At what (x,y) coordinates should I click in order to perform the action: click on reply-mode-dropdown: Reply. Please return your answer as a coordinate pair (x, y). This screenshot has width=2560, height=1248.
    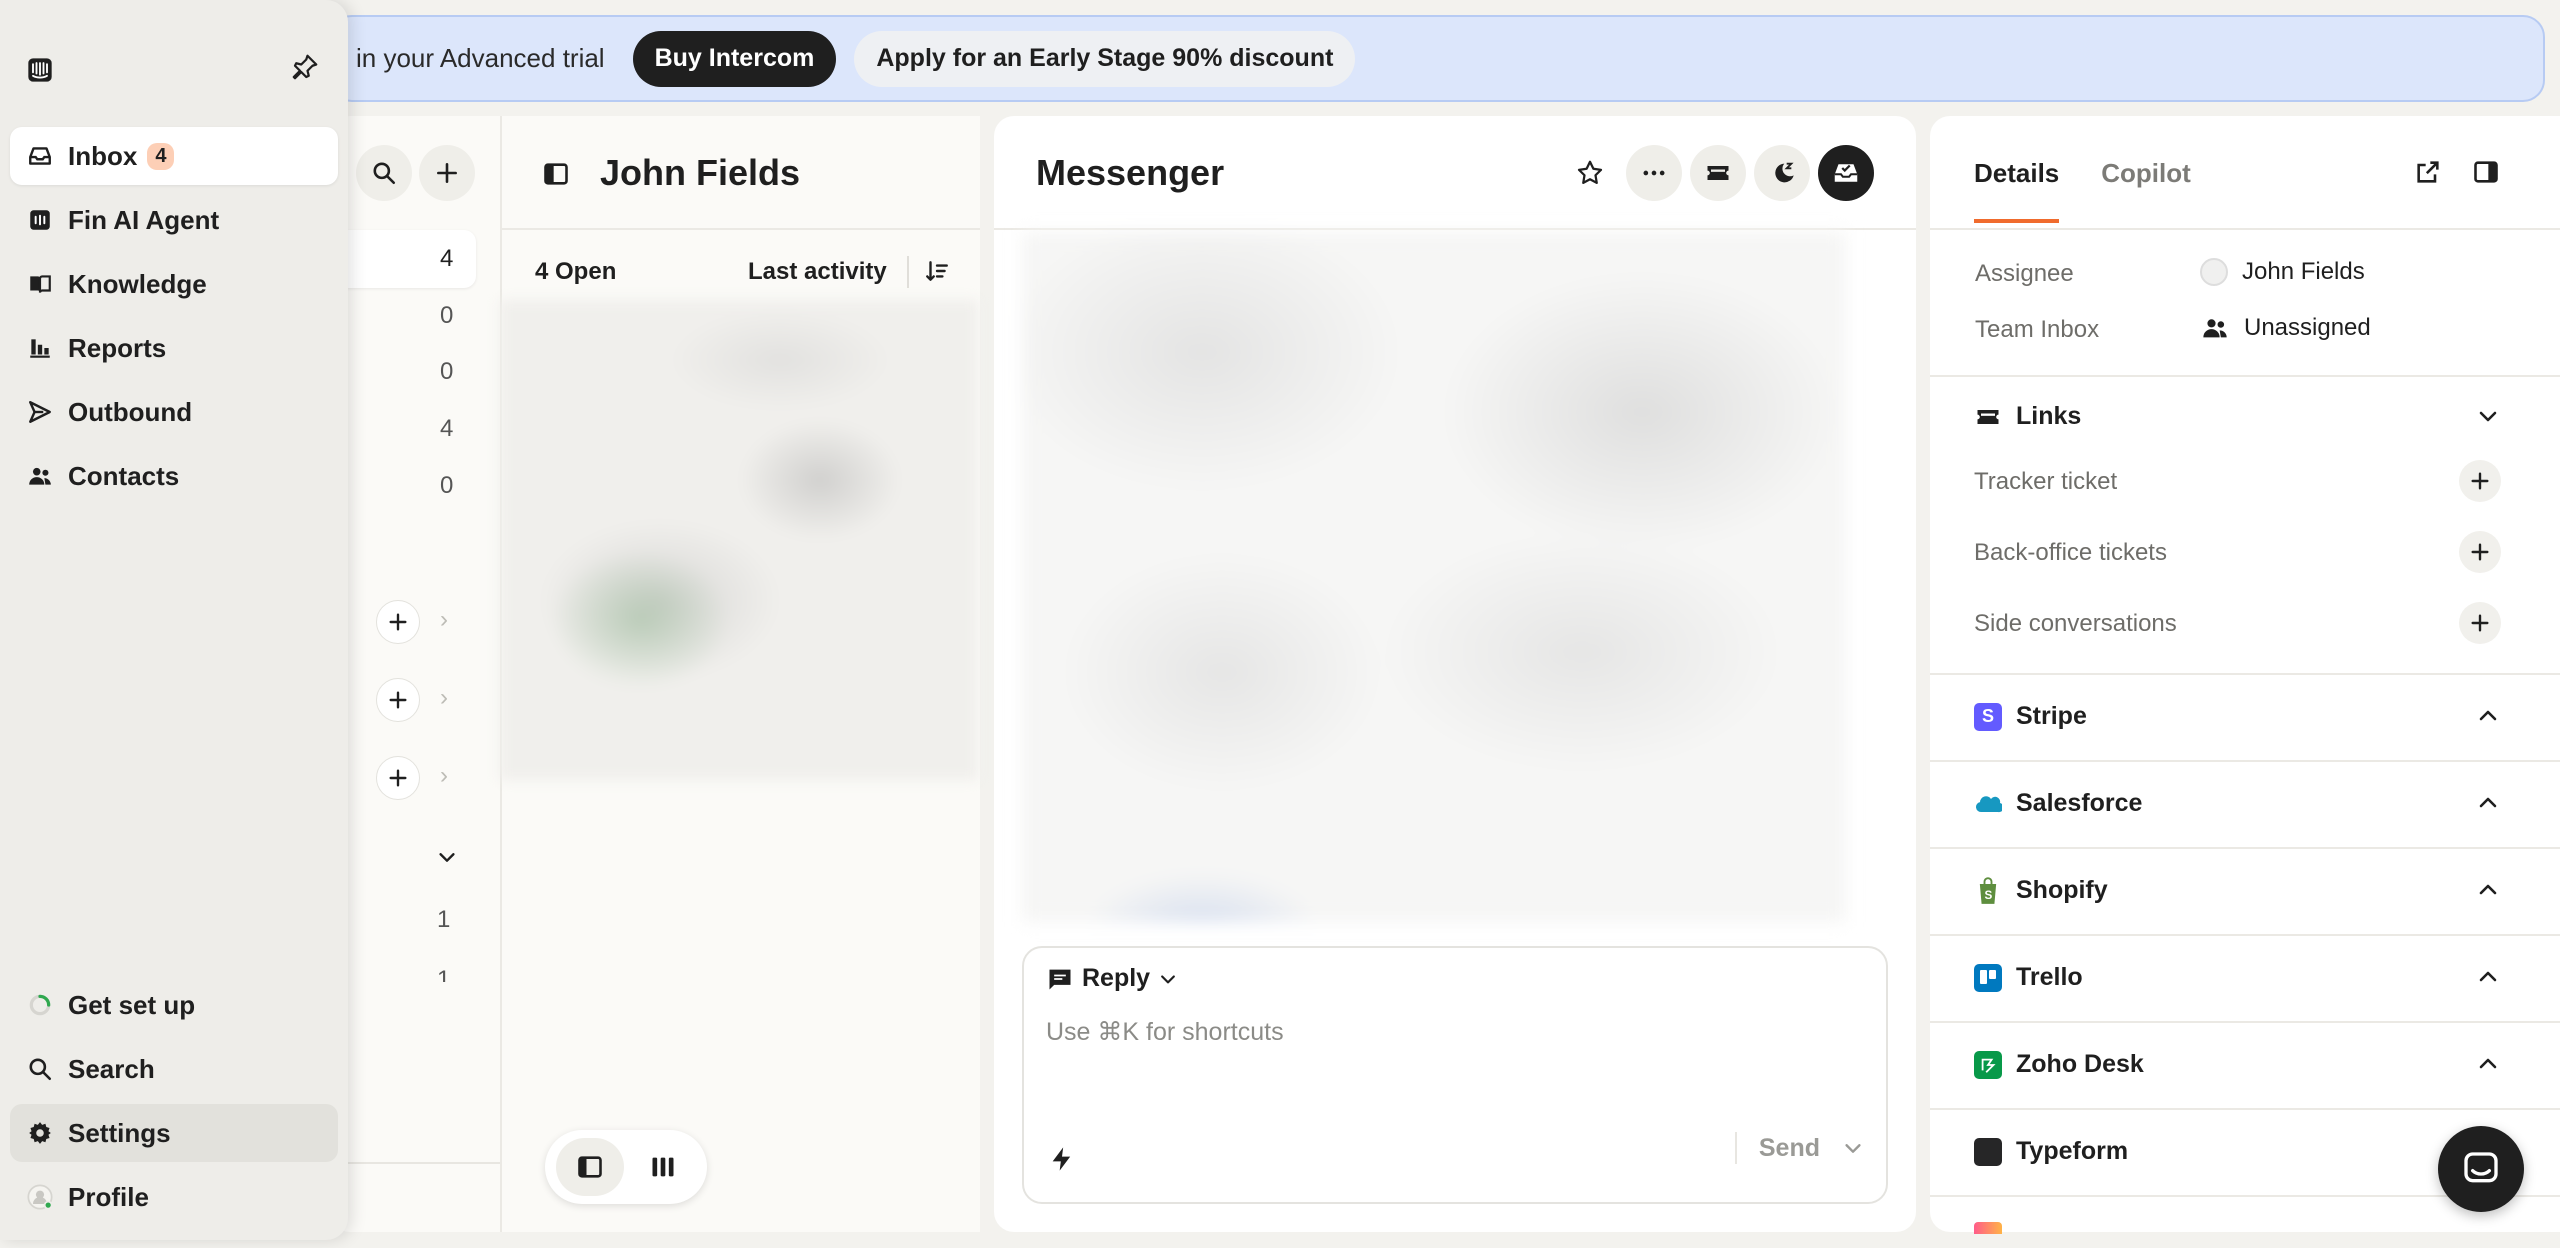
    Looking at the image, I should click on (1112, 978).